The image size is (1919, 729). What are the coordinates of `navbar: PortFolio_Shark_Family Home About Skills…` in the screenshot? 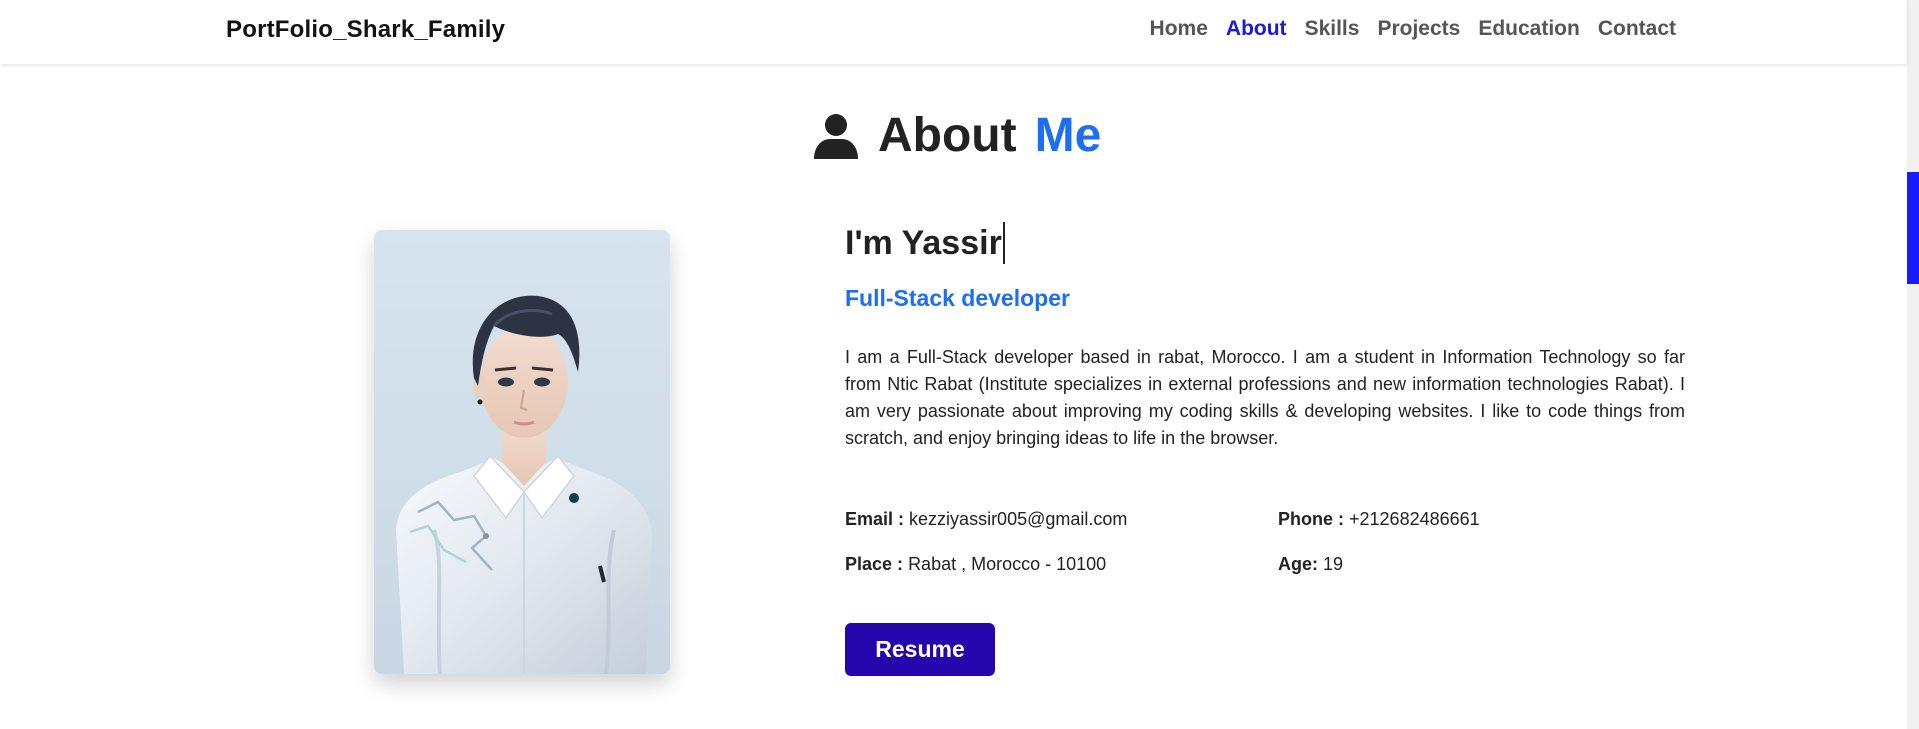 It's located at (953, 32).